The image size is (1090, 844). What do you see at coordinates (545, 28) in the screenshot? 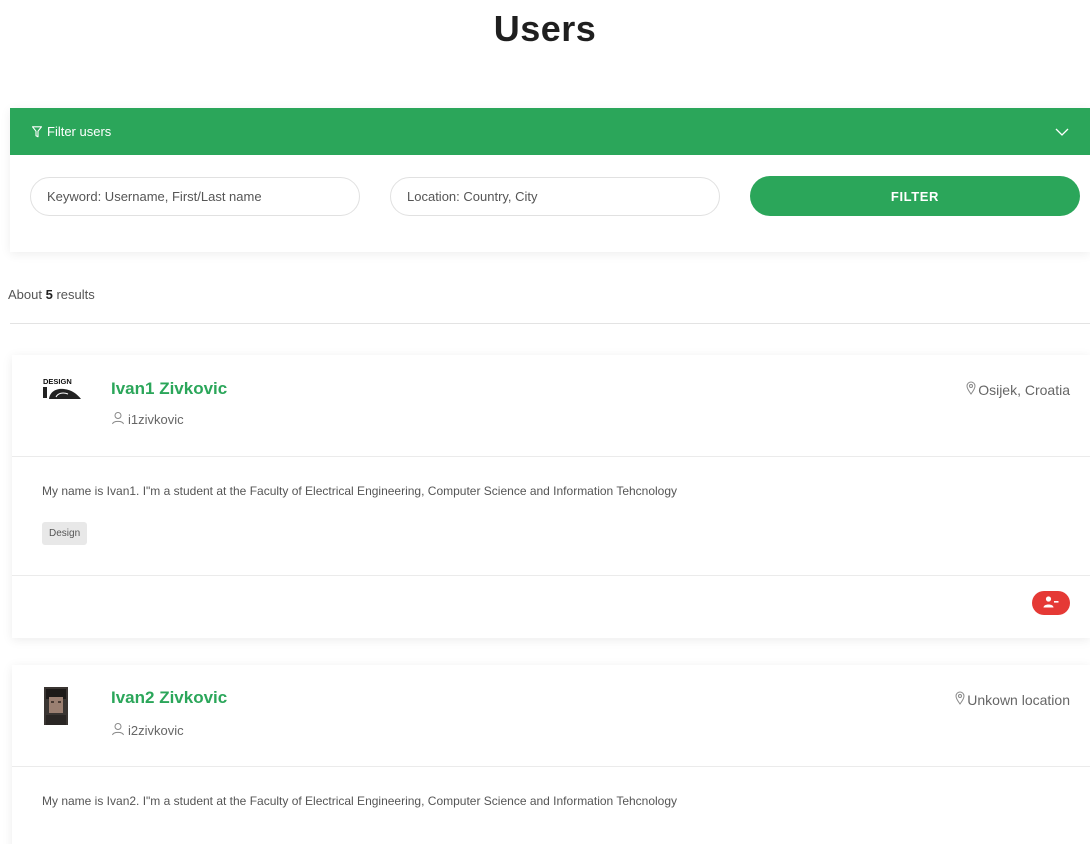
I see `page-title: Users` at bounding box center [545, 28].